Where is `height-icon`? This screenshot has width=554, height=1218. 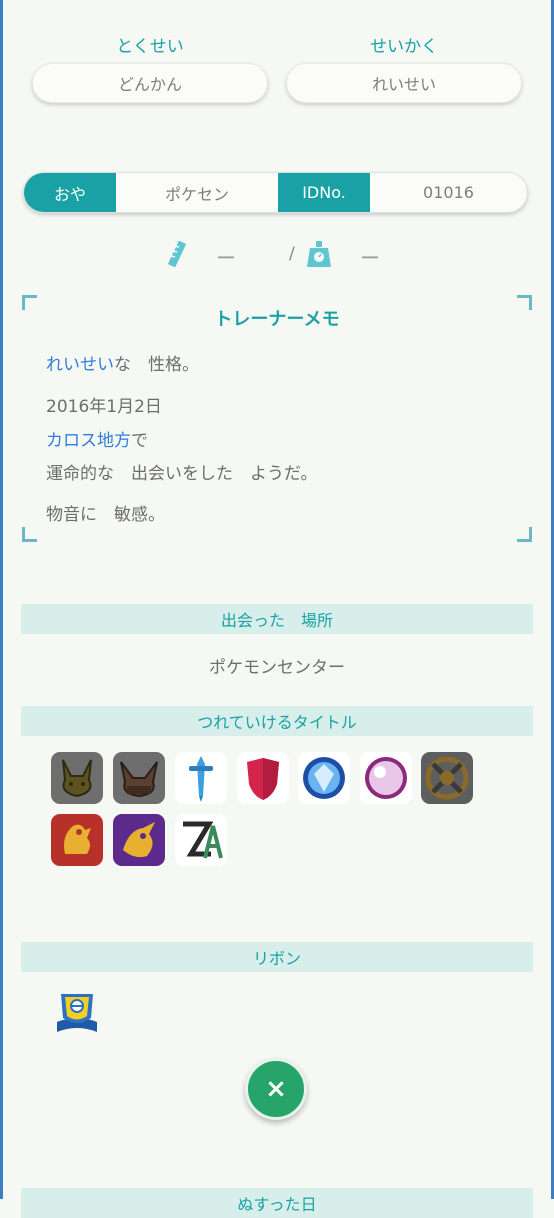
height-icon is located at coordinates (177, 256).